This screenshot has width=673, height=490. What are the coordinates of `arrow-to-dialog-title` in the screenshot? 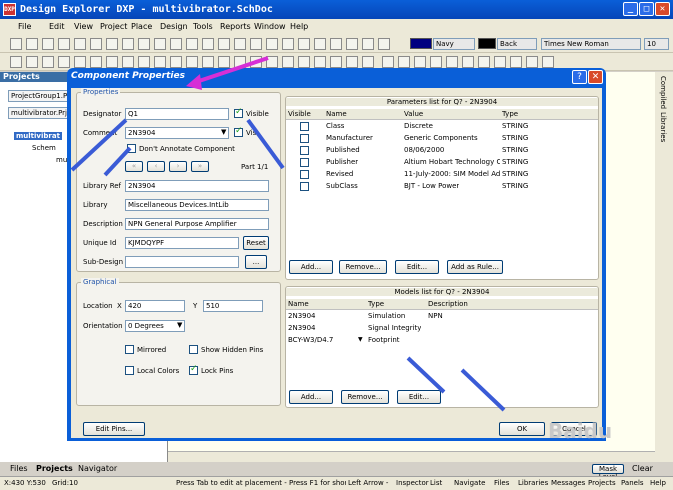 It's located at (232, 70).